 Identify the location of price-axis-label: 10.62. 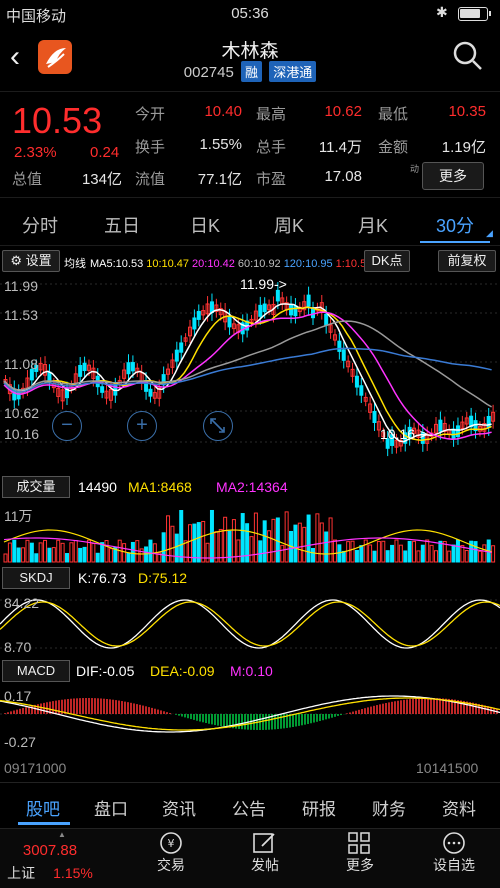
(22, 413).